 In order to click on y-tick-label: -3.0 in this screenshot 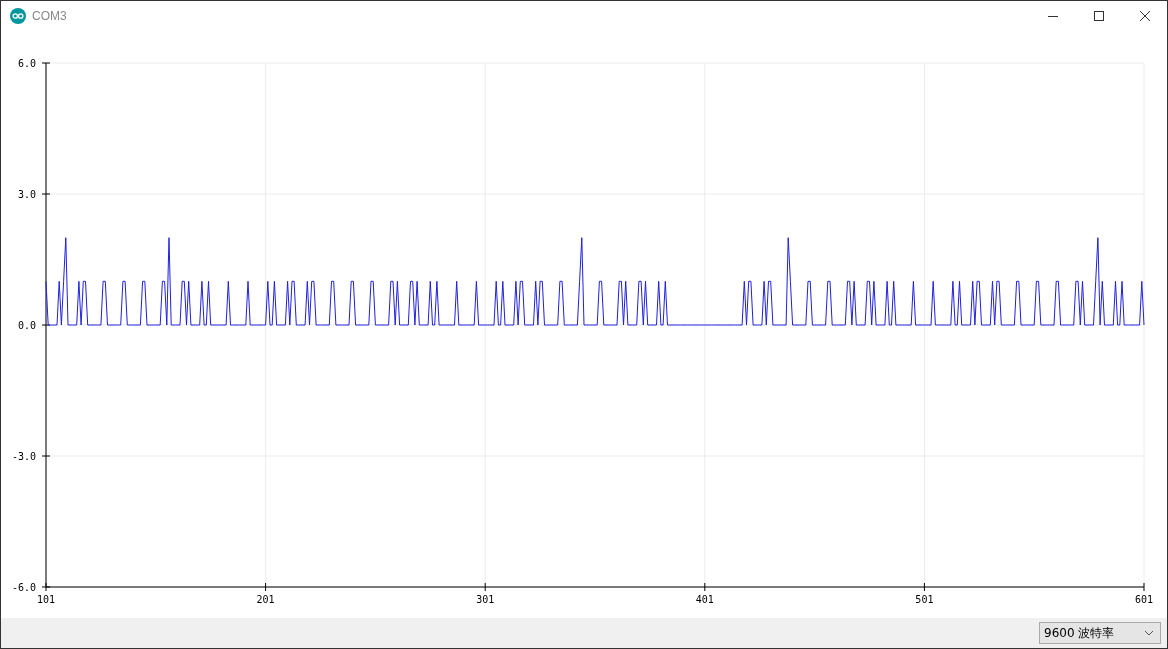, I will do `click(23, 456)`.